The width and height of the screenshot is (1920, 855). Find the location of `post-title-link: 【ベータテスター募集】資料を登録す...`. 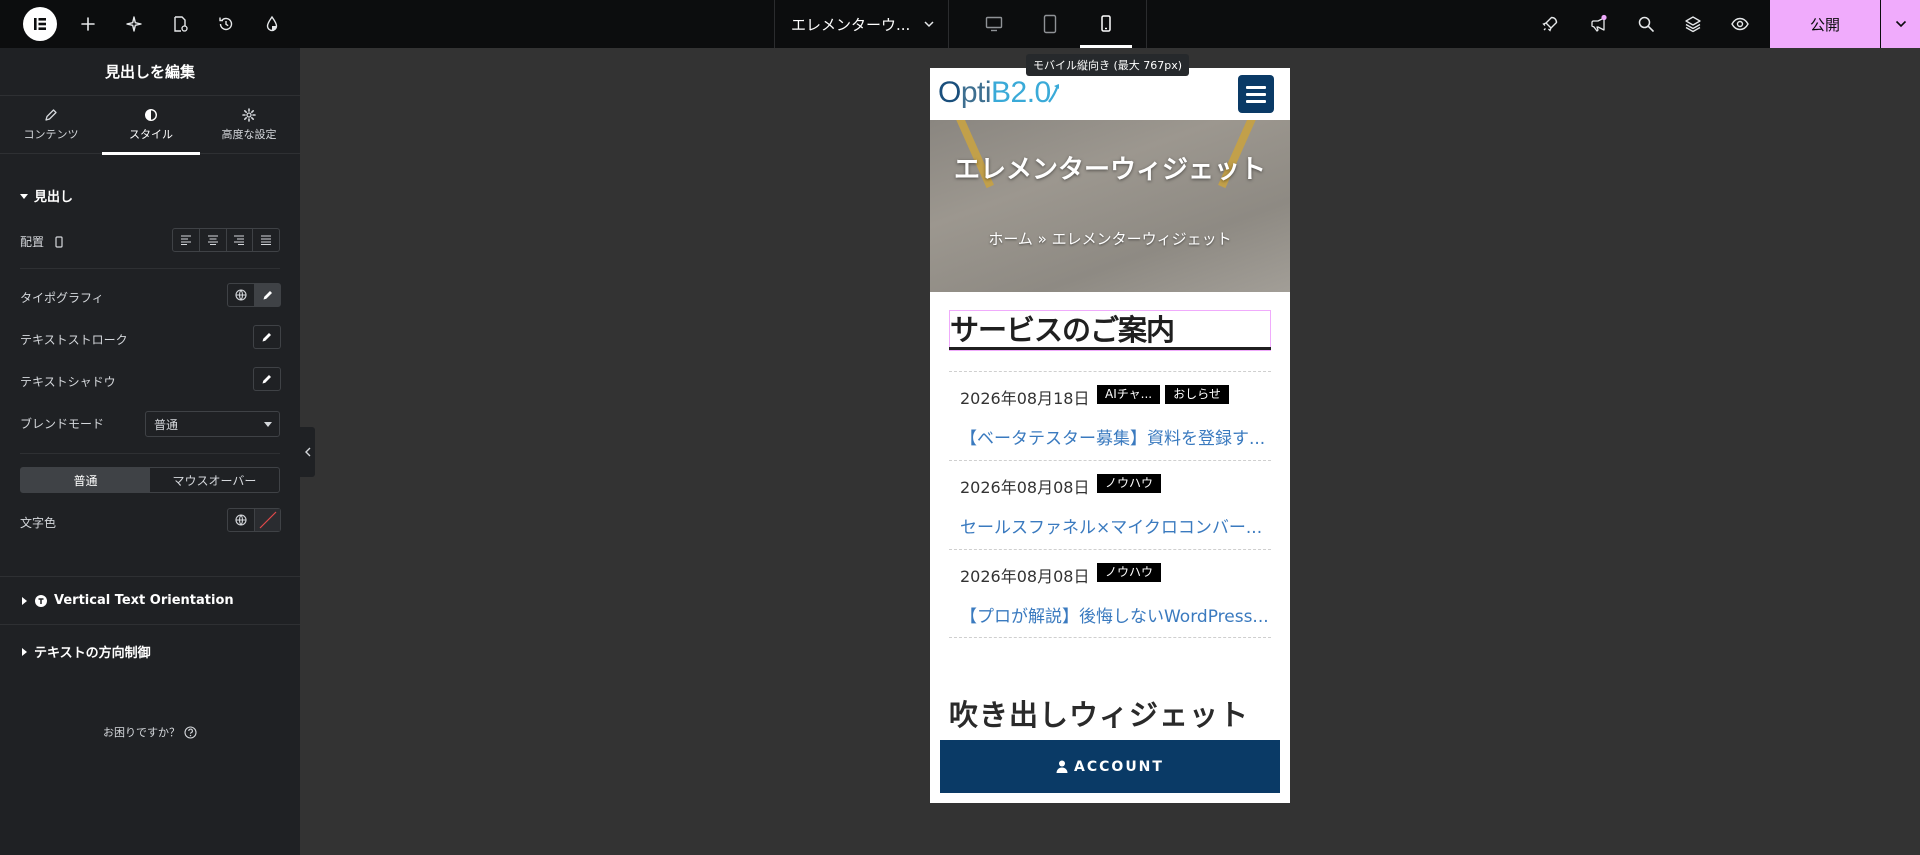

post-title-link: 【ベータテスター募集】資料を登録す... is located at coordinates (1115, 436).